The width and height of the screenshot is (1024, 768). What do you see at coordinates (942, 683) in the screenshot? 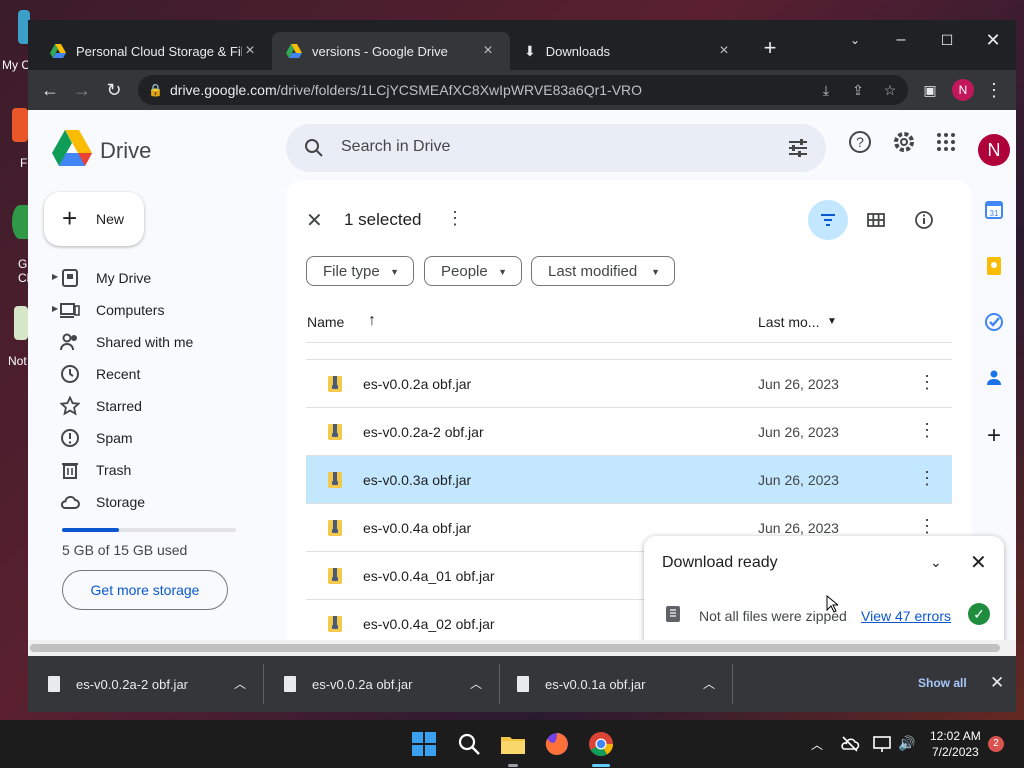
I see `show-all-downloads-link: Show all` at bounding box center [942, 683].